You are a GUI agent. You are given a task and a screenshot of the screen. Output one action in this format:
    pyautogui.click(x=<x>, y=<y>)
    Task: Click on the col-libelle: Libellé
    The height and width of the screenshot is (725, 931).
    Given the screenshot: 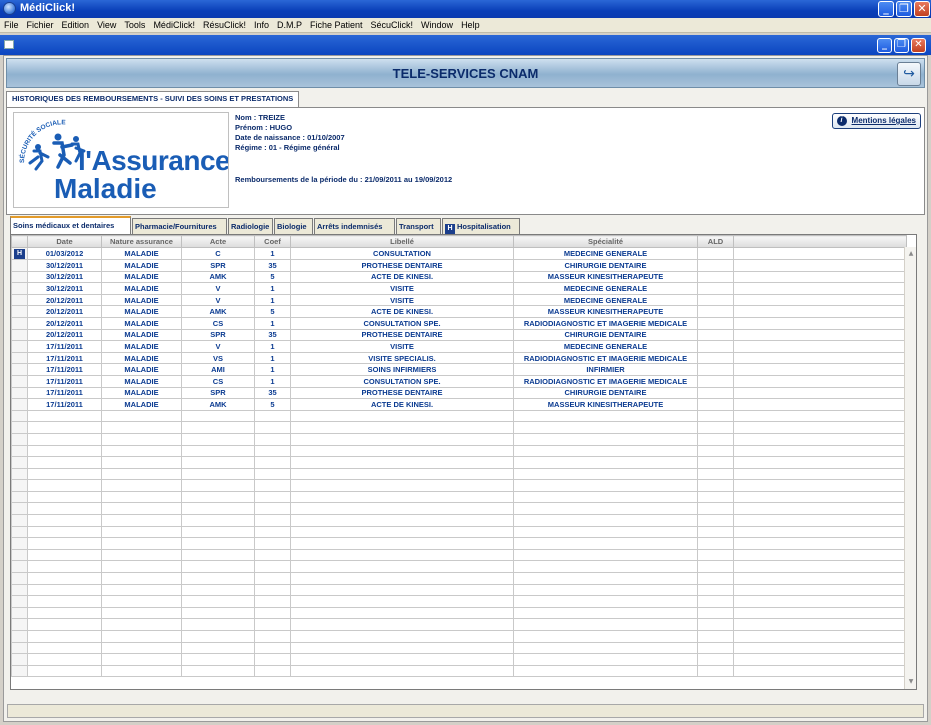 What is the action you would take?
    pyautogui.click(x=402, y=241)
    